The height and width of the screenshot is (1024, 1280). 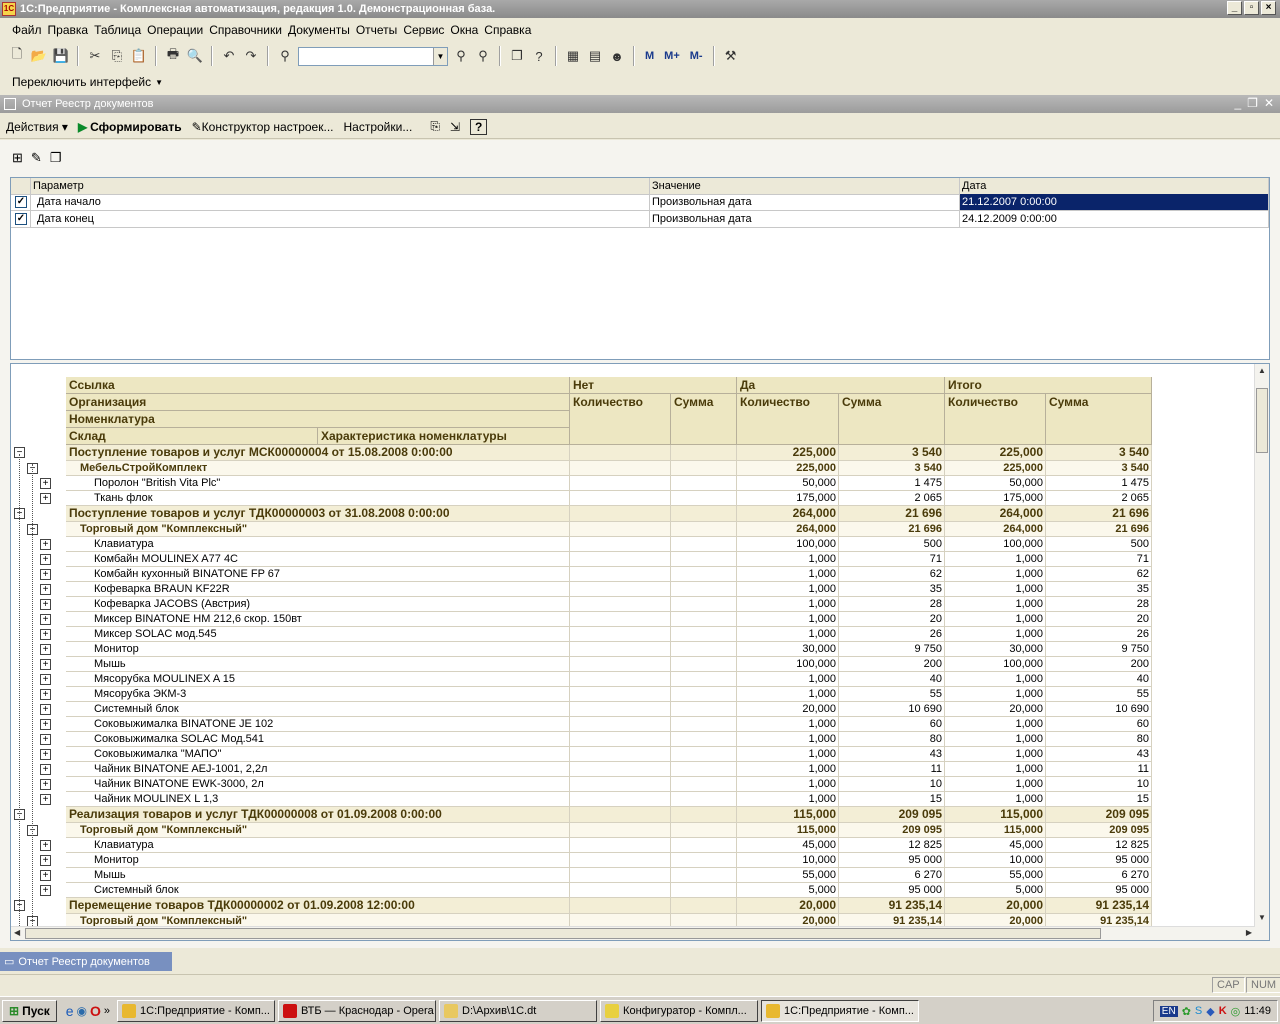 I want to click on paste-icon: 📋, so click(x=139, y=56).